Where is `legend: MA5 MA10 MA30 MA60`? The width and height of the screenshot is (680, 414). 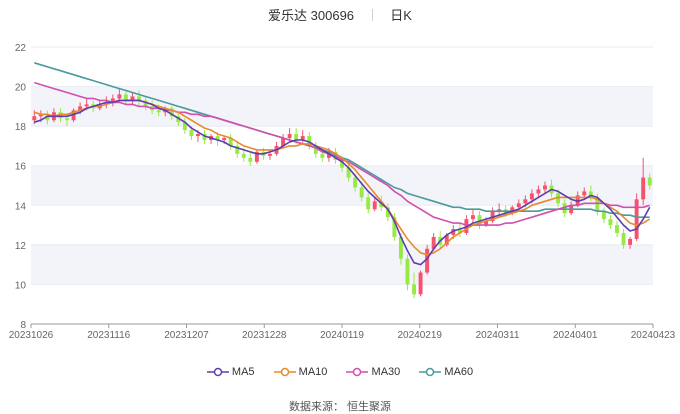 legend: MA5 MA10 MA30 MA60 is located at coordinates (340, 372).